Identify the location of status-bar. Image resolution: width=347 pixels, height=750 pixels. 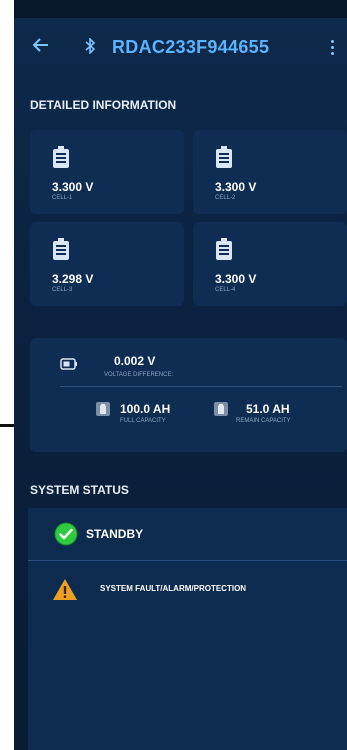
(180, 9).